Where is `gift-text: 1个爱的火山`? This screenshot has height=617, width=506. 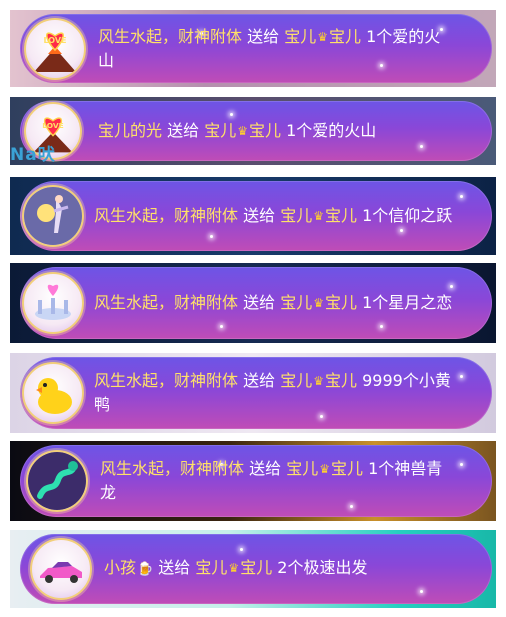 gift-text: 1个爱的火山 is located at coordinates (331, 130).